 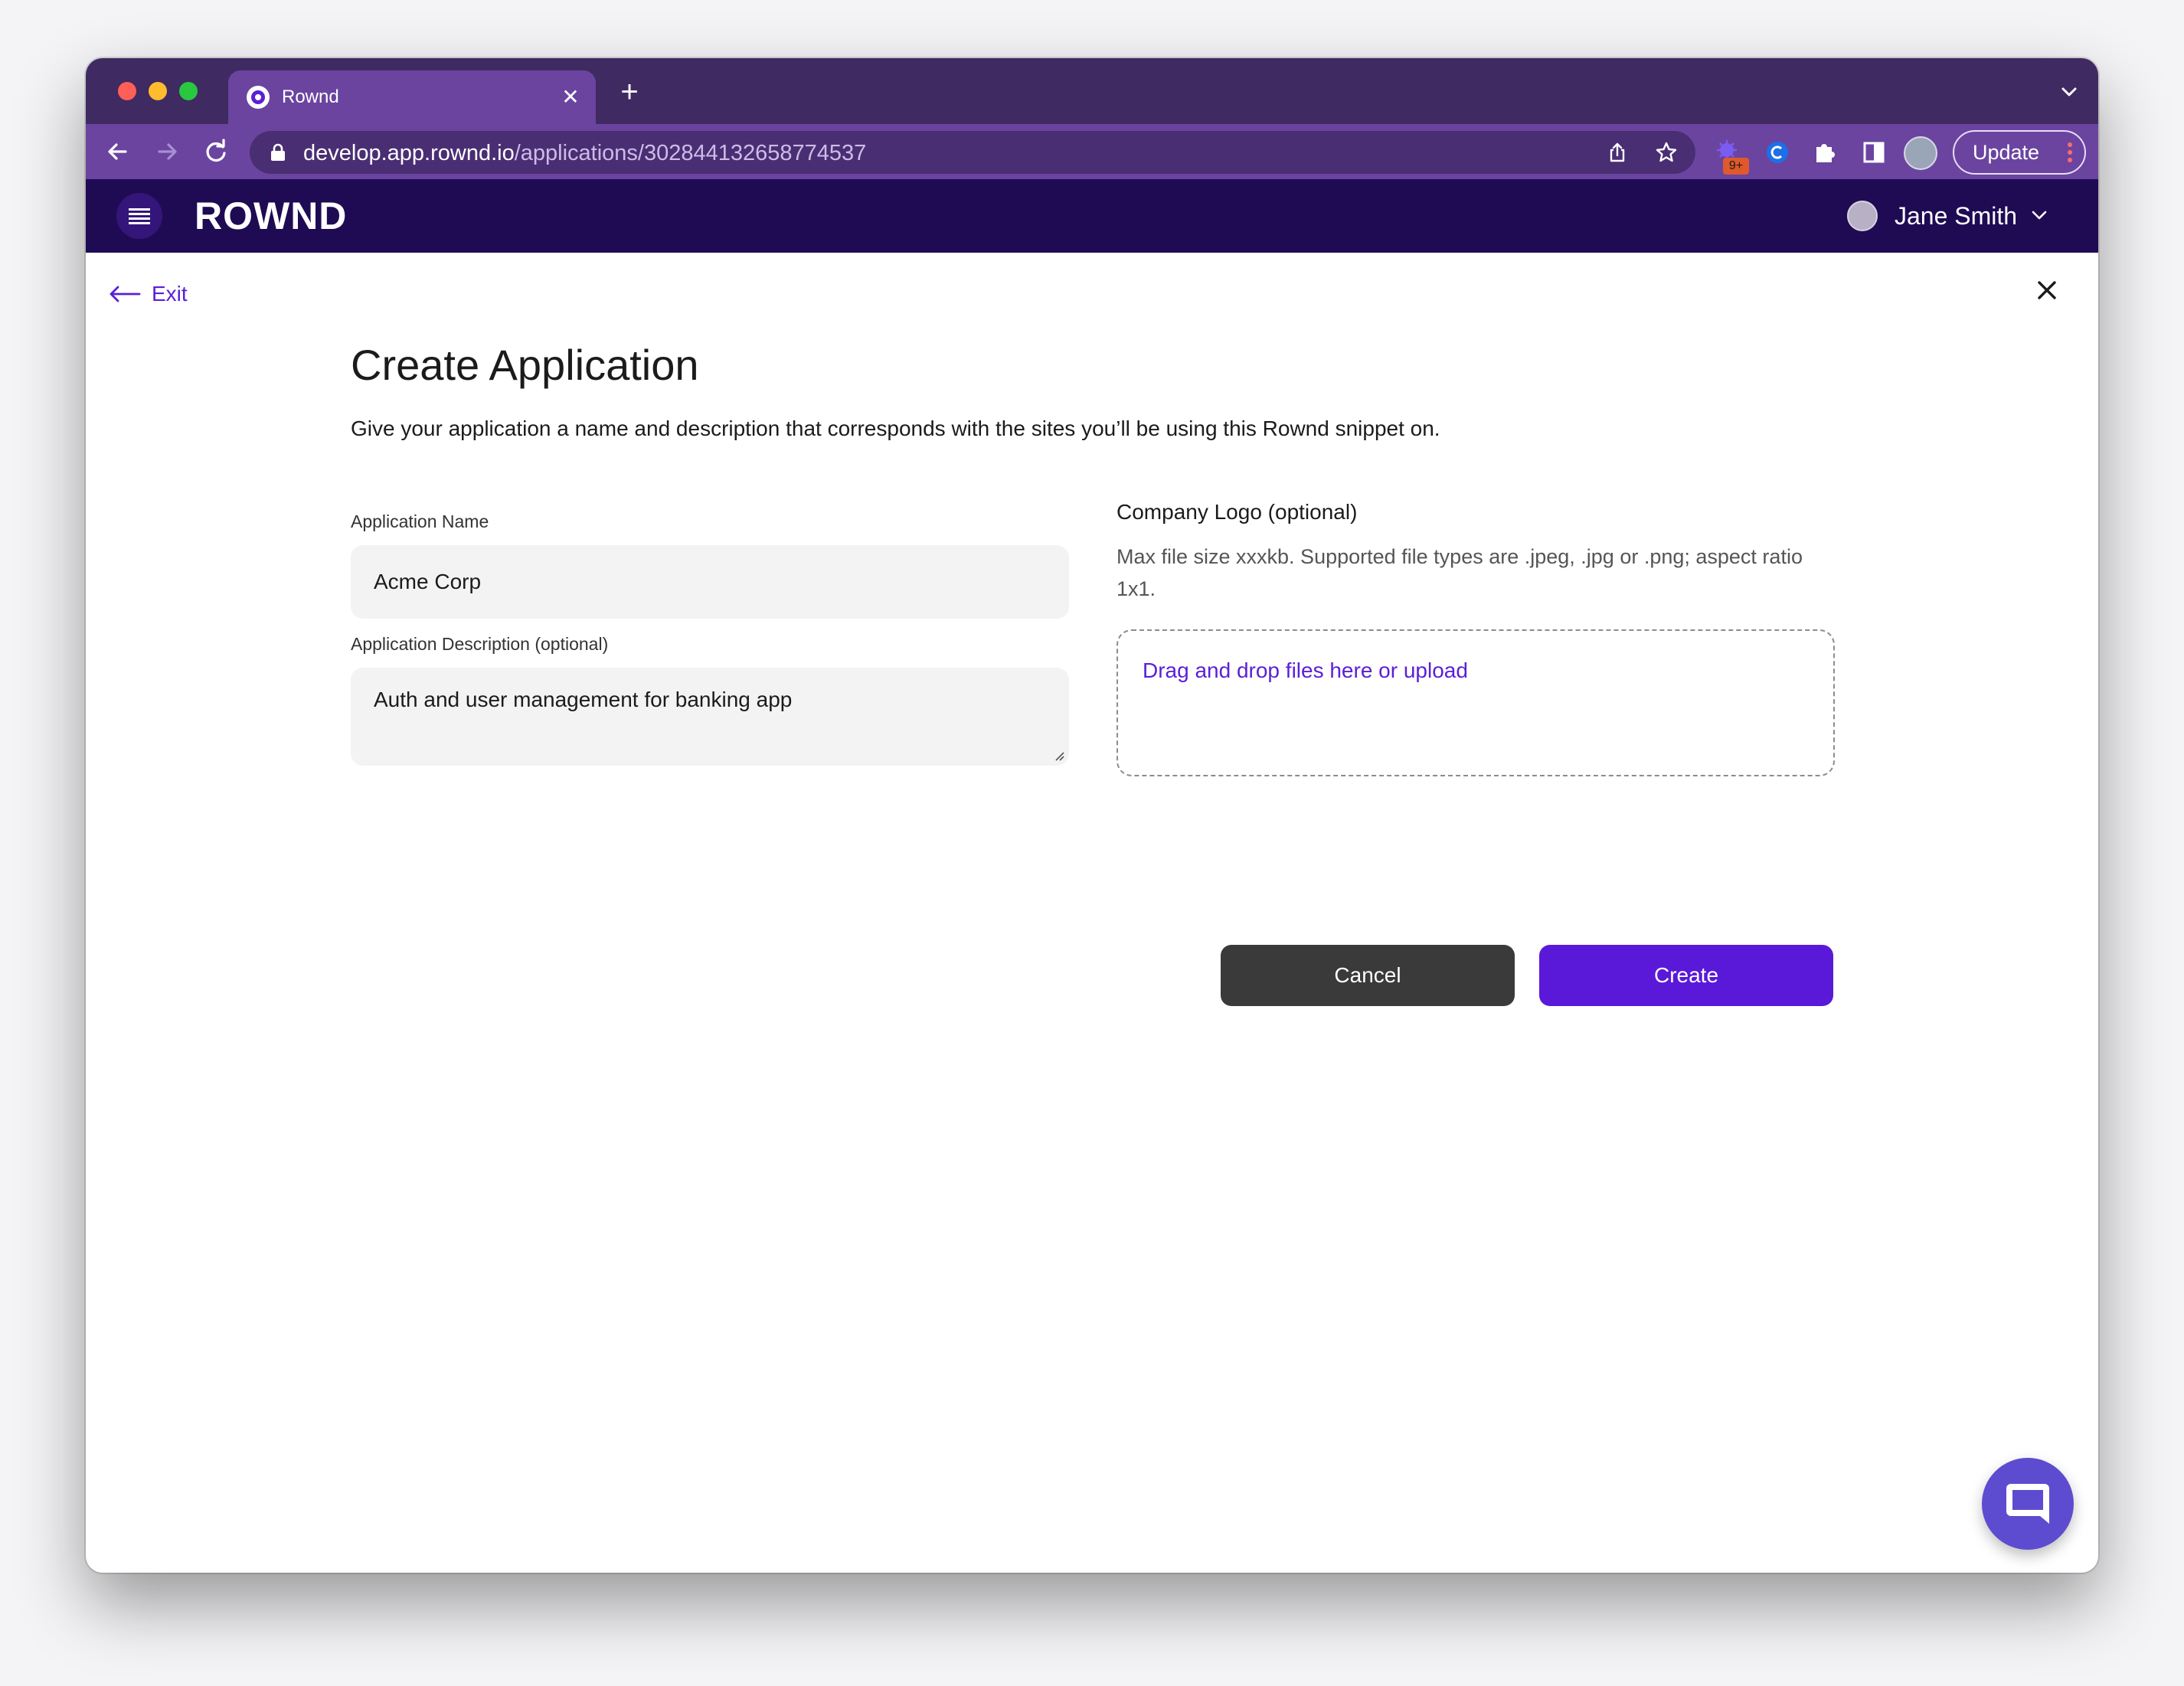 What do you see at coordinates (170, 294) in the screenshot?
I see `exit-label: Exit` at bounding box center [170, 294].